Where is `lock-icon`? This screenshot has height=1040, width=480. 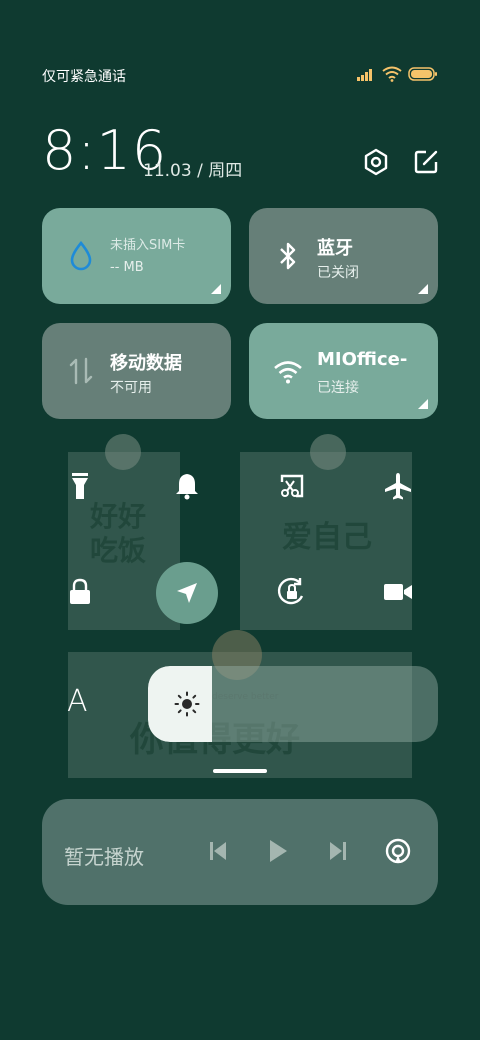
lock-icon is located at coordinates (80, 591).